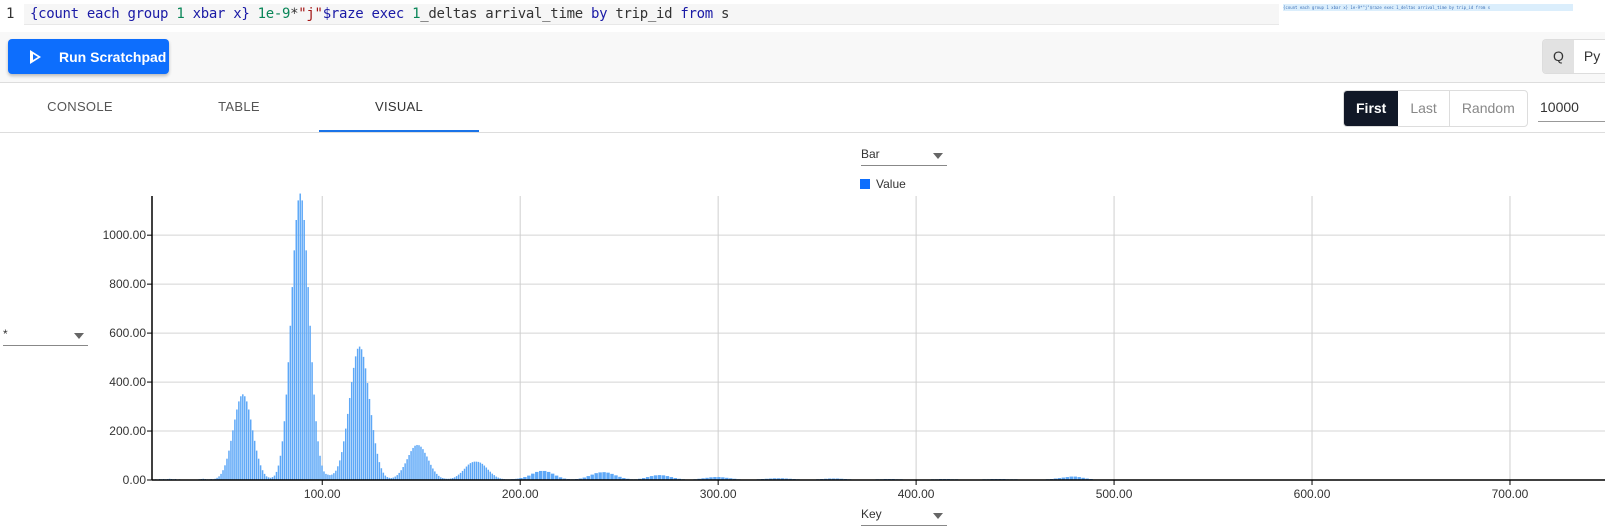  What do you see at coordinates (127, 284) in the screenshot?
I see `y-tick-label: 800.00` at bounding box center [127, 284].